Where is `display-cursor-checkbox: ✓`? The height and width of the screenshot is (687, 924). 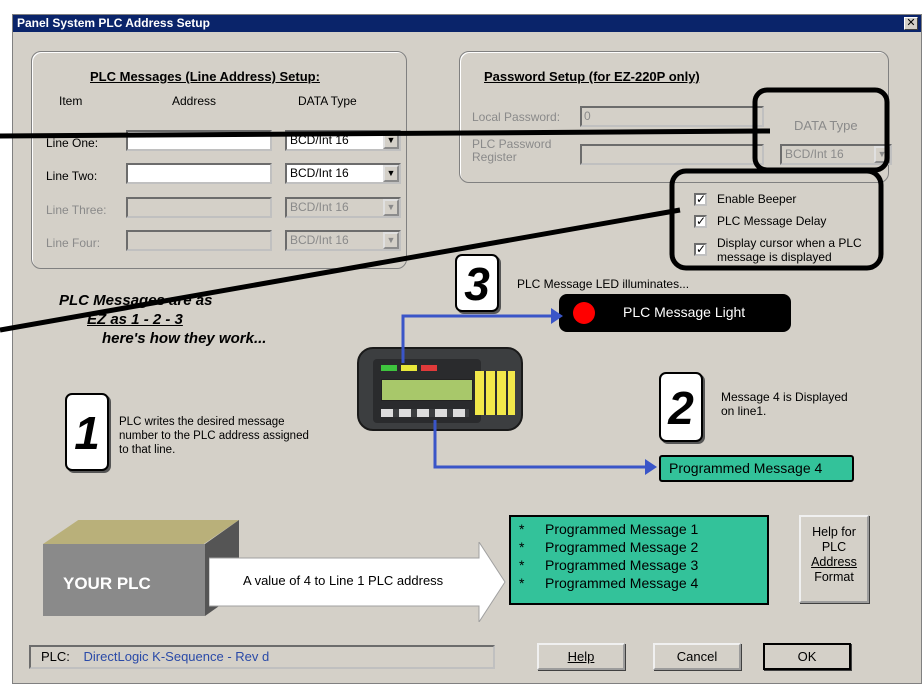 display-cursor-checkbox: ✓ is located at coordinates (700, 249).